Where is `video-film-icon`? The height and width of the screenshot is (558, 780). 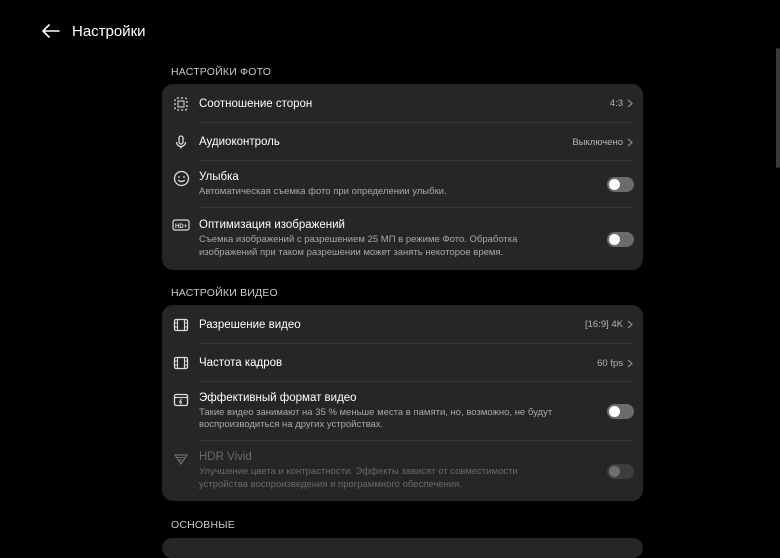
video-film-icon is located at coordinates (181, 325).